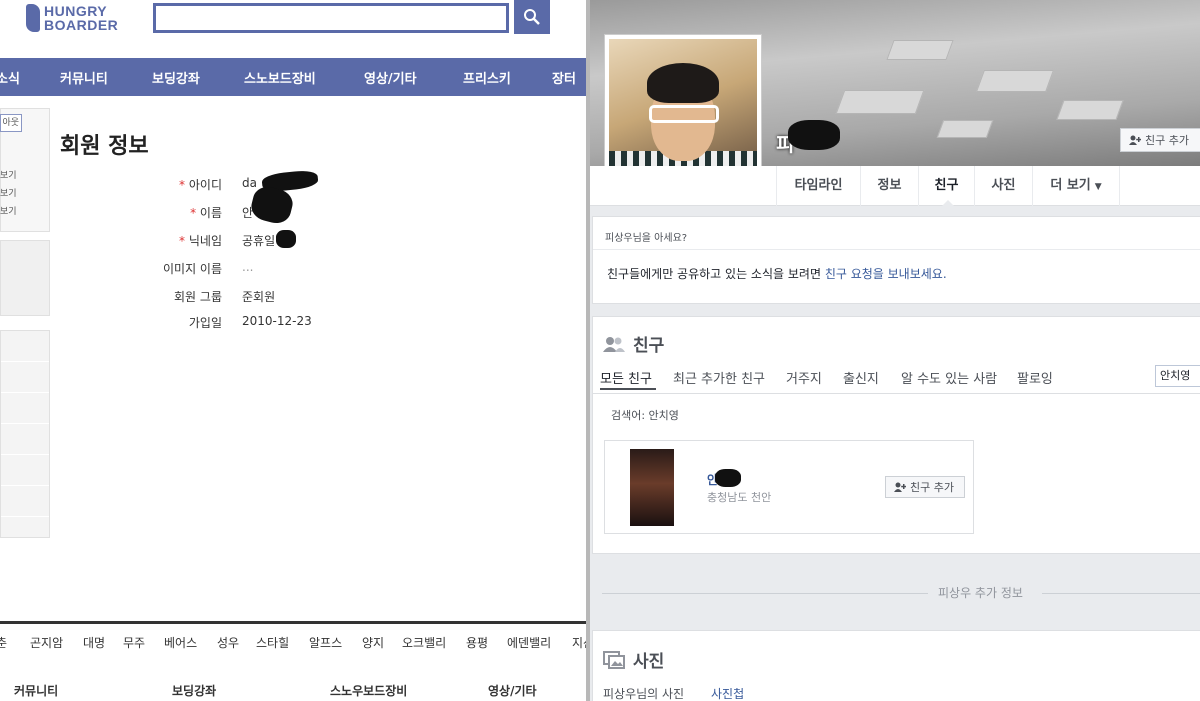 This screenshot has width=1200, height=701. What do you see at coordinates (46, 642) in the screenshot?
I see `resort-link: 곤지암` at bounding box center [46, 642].